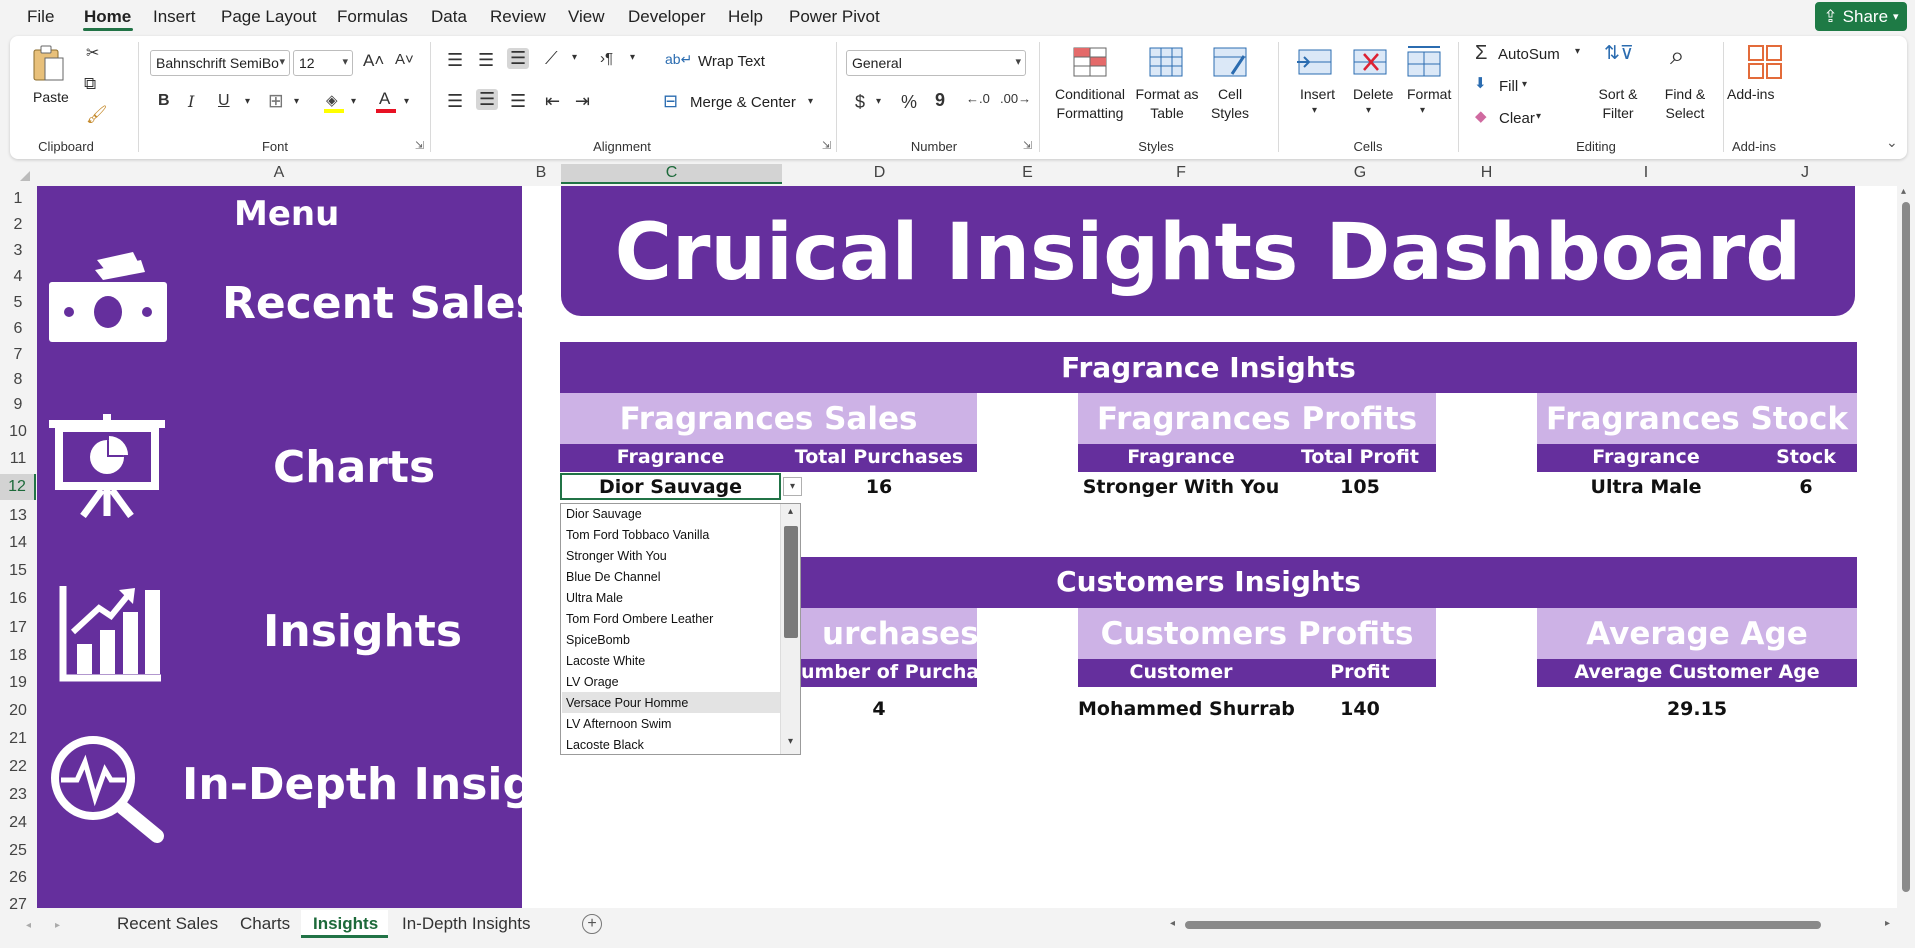  Describe the element at coordinates (978, 98) in the screenshot. I see `increase-decimal-icon: ←.0` at that location.